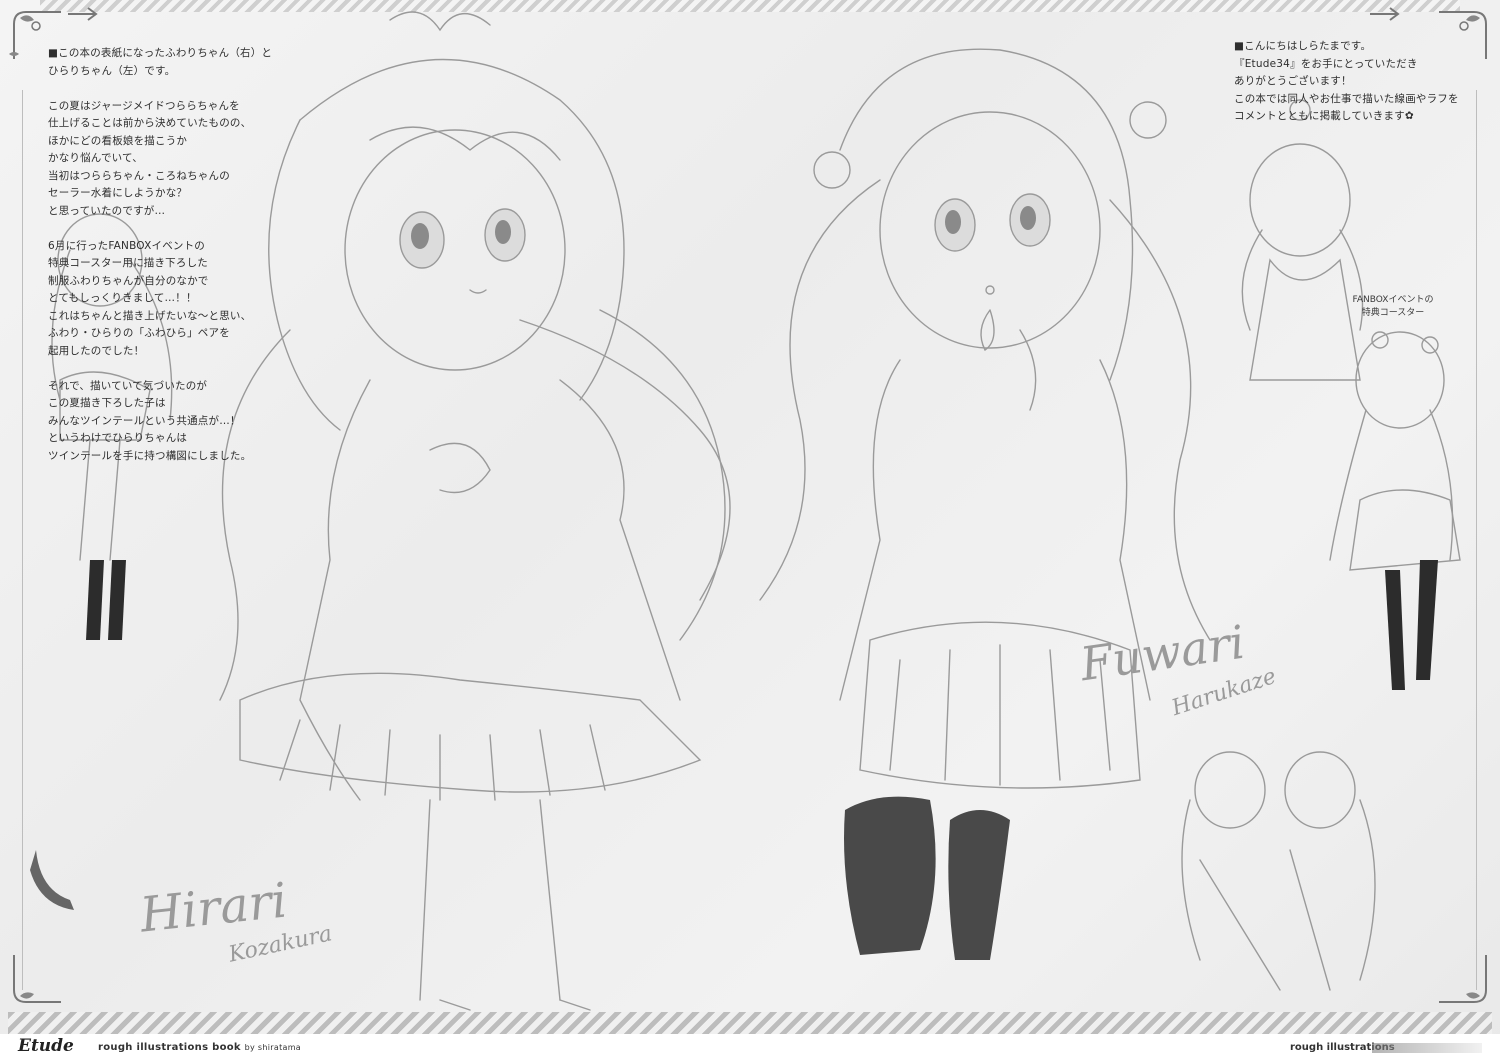 This screenshot has height=1061, width=1500. I want to click on left-line: 6月に行ったFANBOXイベントの, so click(126, 245).